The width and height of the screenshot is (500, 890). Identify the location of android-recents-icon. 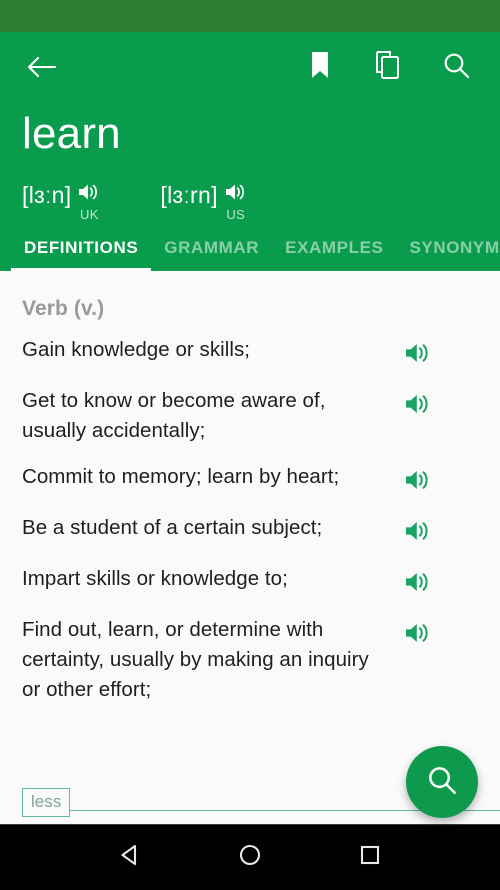
(370, 857).